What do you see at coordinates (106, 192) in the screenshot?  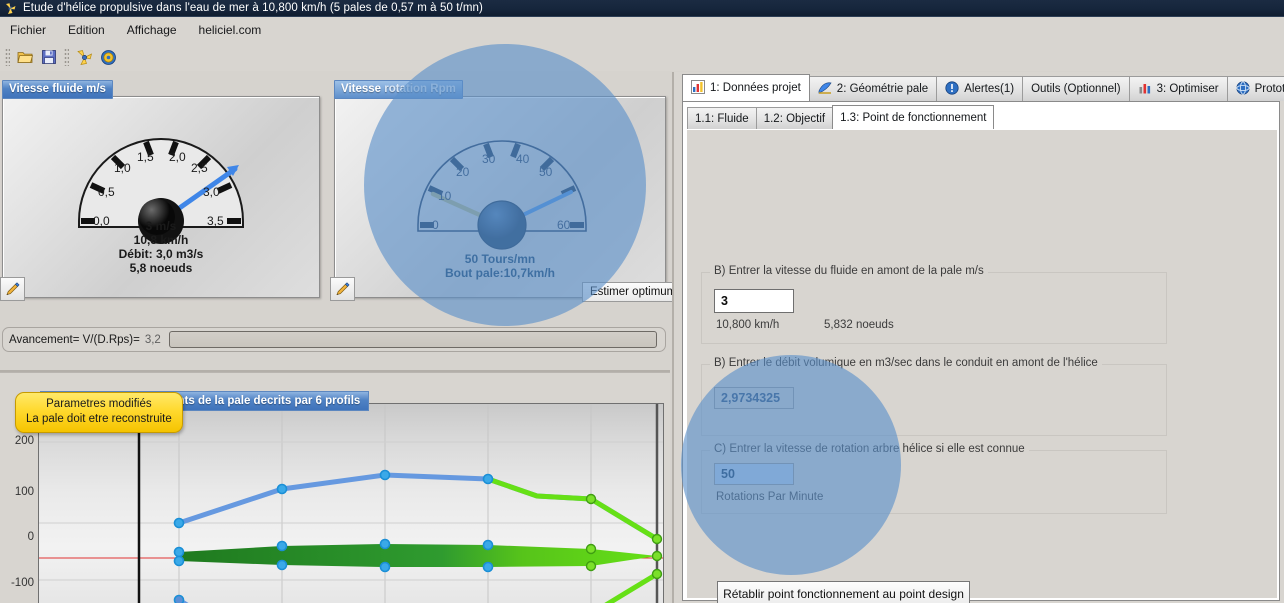 I see `fluid-tick-1: 0,5` at bounding box center [106, 192].